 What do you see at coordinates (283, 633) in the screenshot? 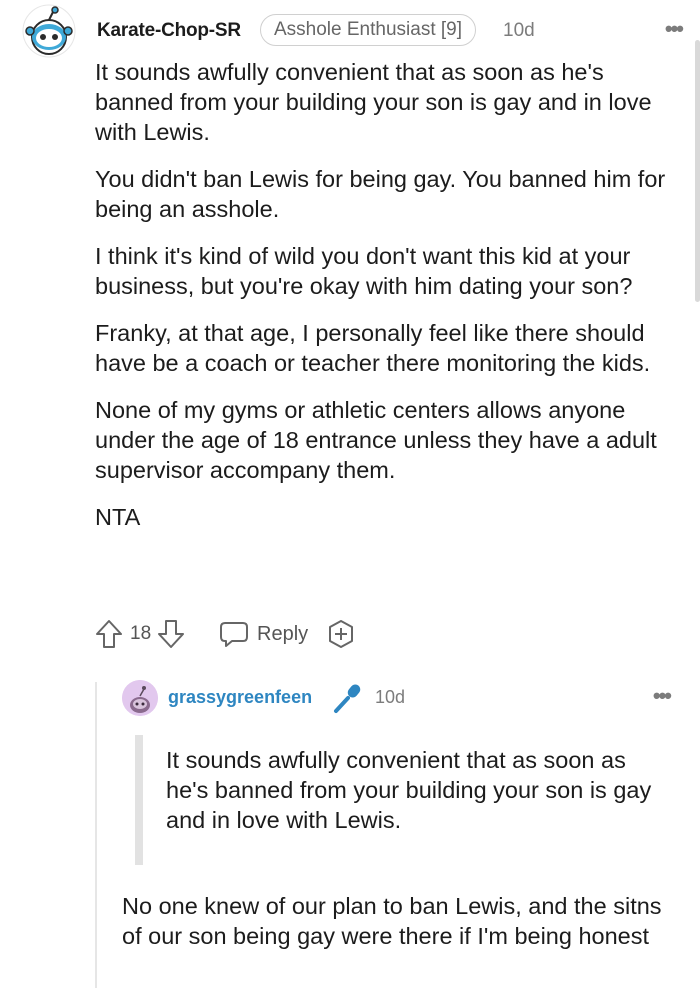
I see `reply-label: Reply` at bounding box center [283, 633].